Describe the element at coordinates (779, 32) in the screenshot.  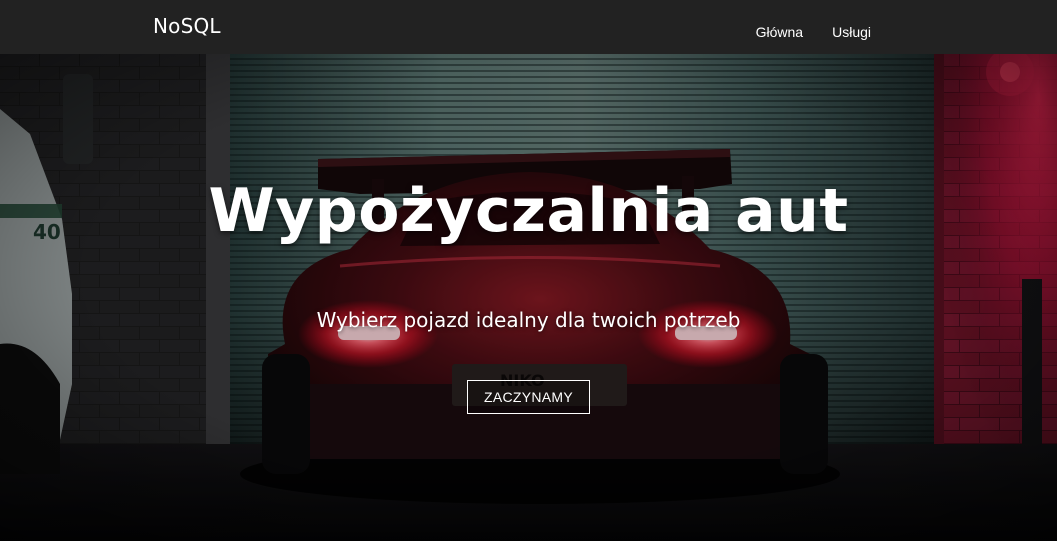
I see `nav-link-glowna: Główna` at that location.